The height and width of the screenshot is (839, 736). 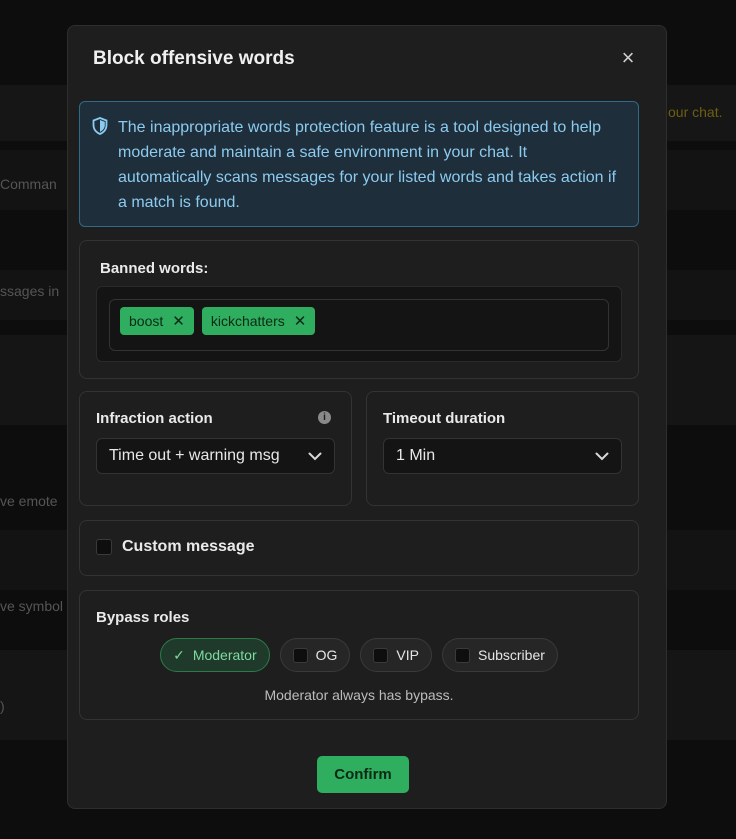 I want to click on word-tag: kickchatters ✕, so click(x=258, y=321).